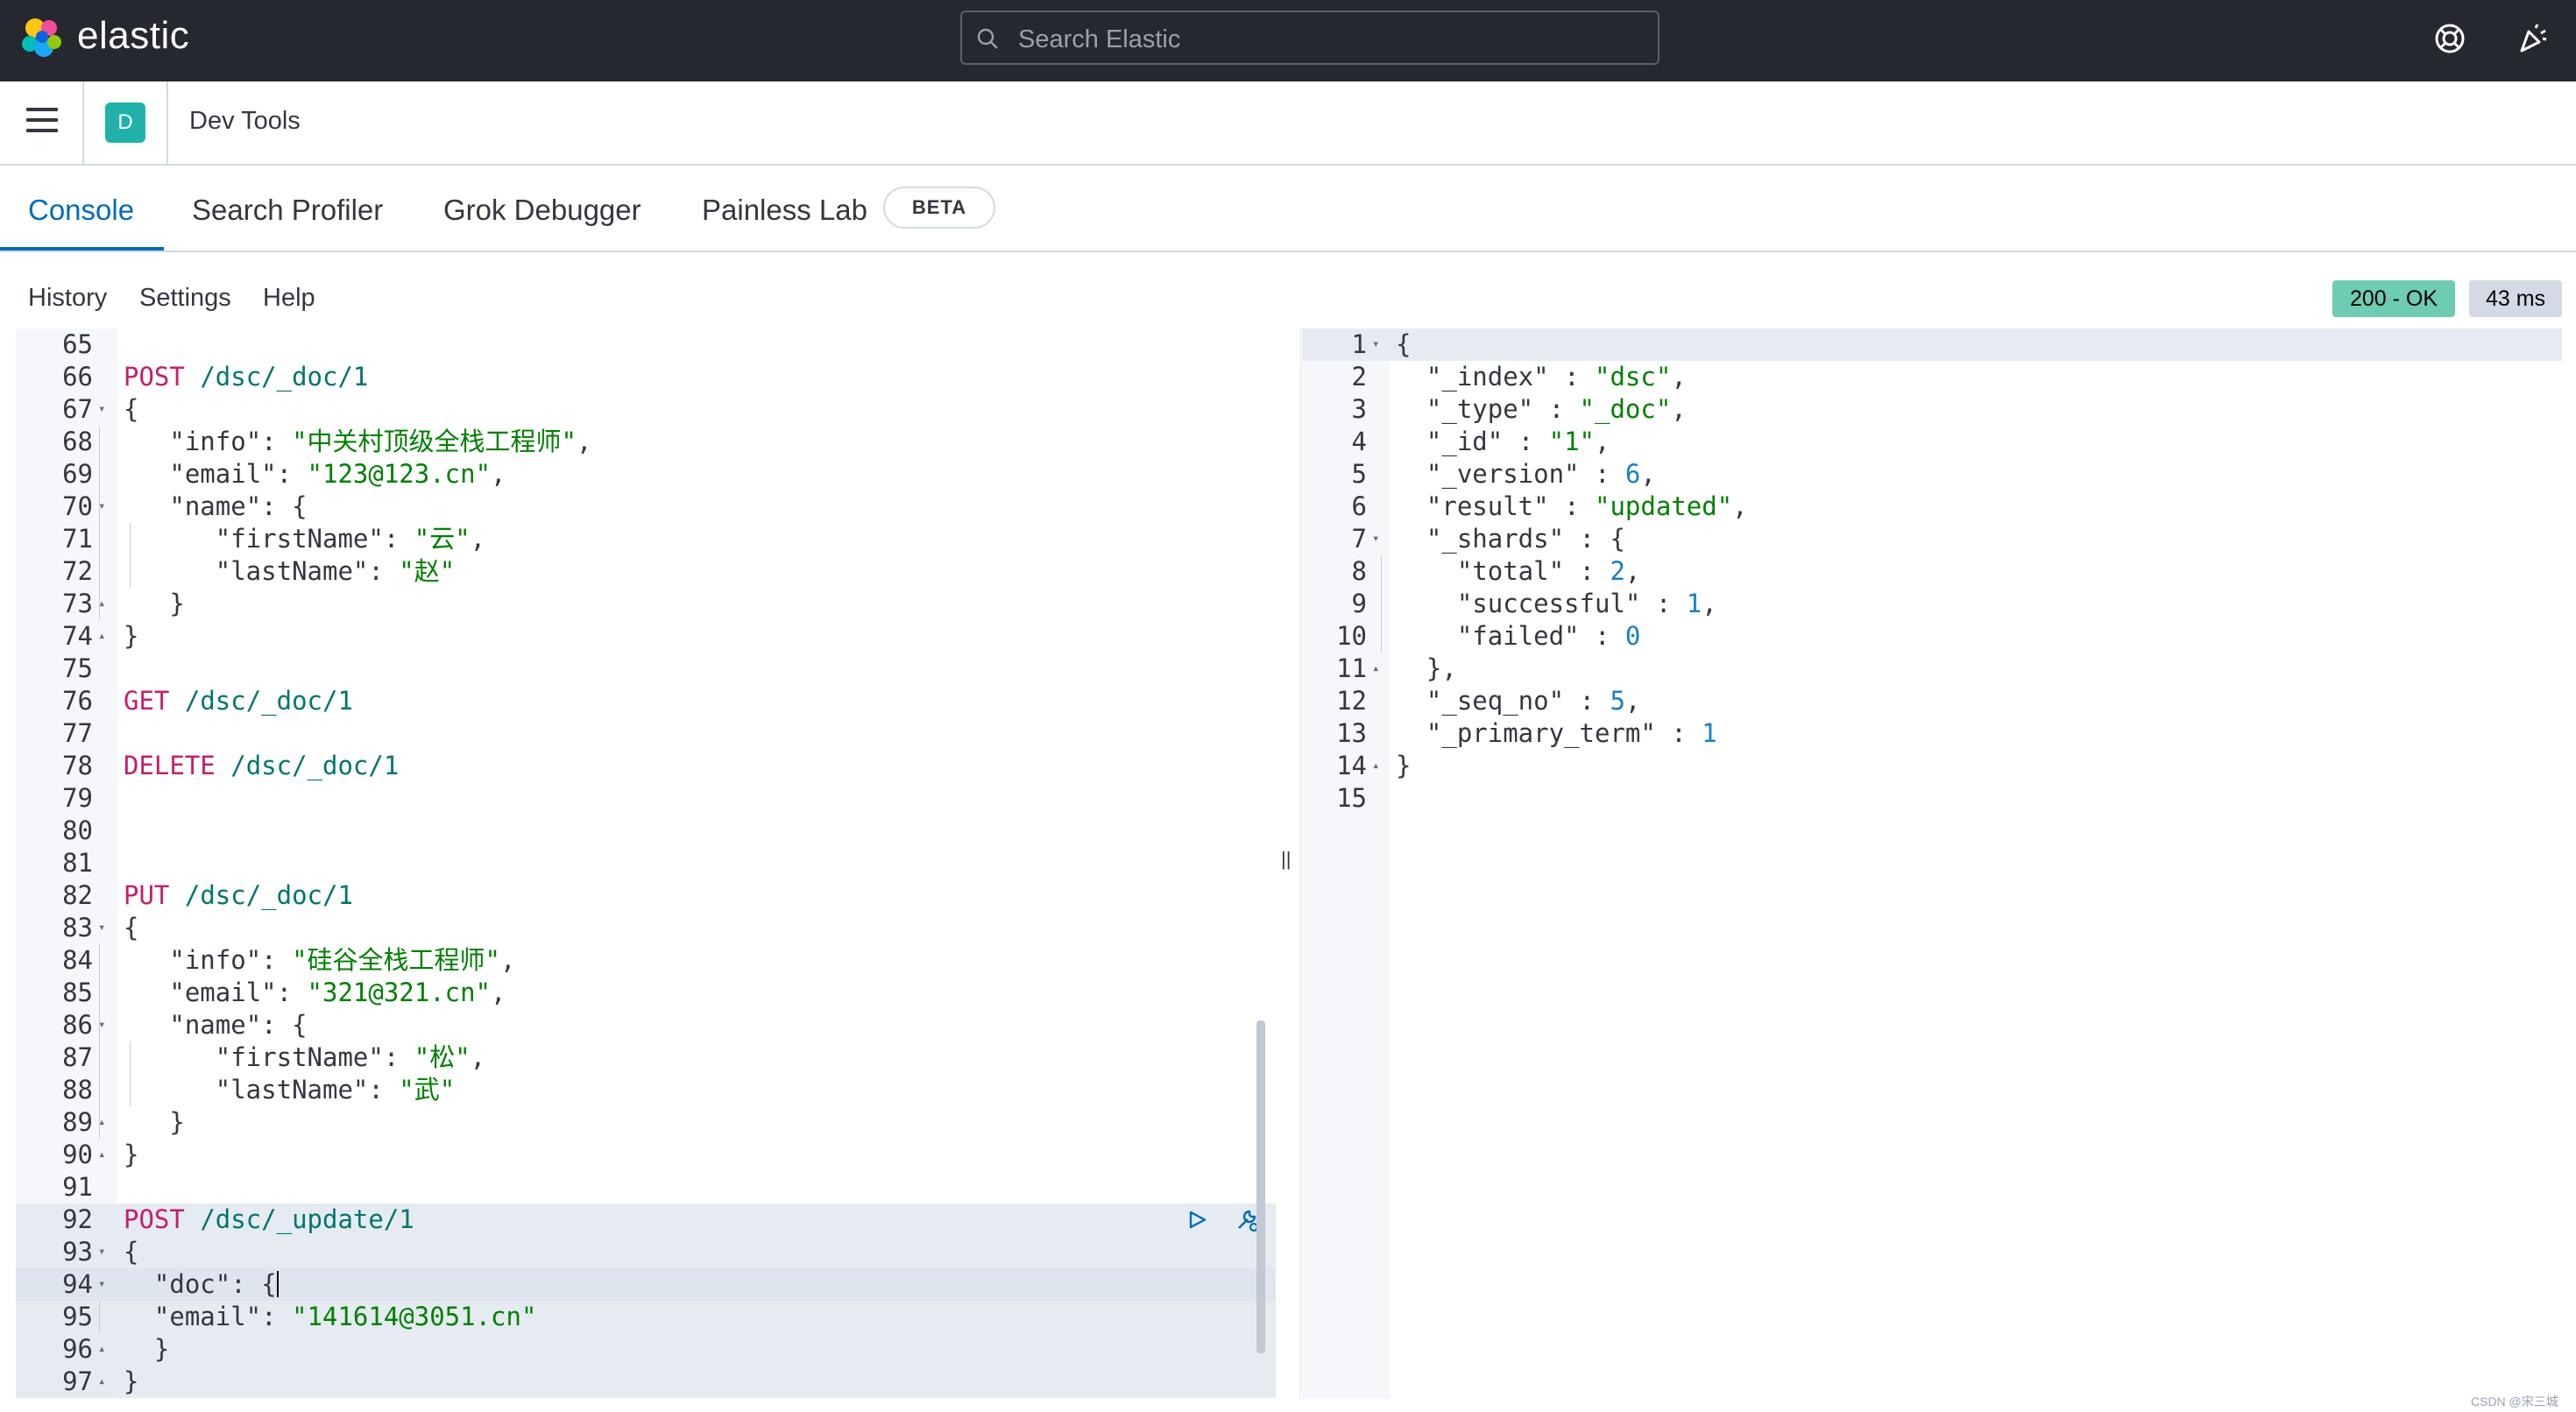 The image size is (2576, 1412). I want to click on code-line: 13 "_primary_term" : 1, so click(1932, 734).